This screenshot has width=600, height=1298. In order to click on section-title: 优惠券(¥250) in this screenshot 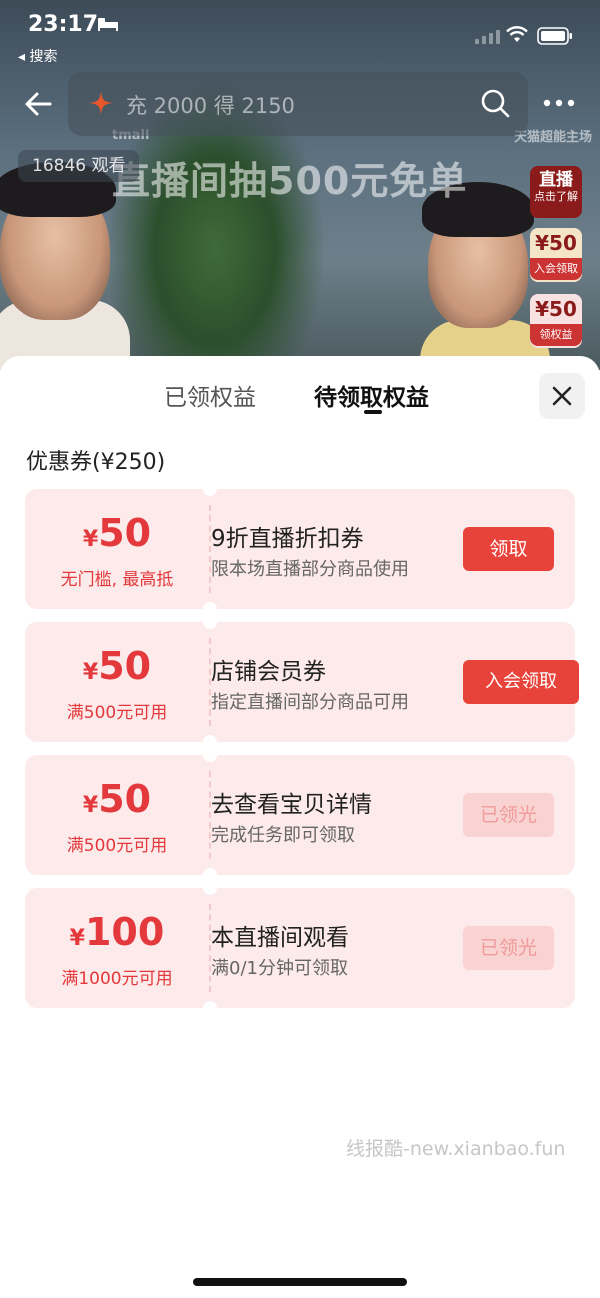, I will do `click(96, 462)`.